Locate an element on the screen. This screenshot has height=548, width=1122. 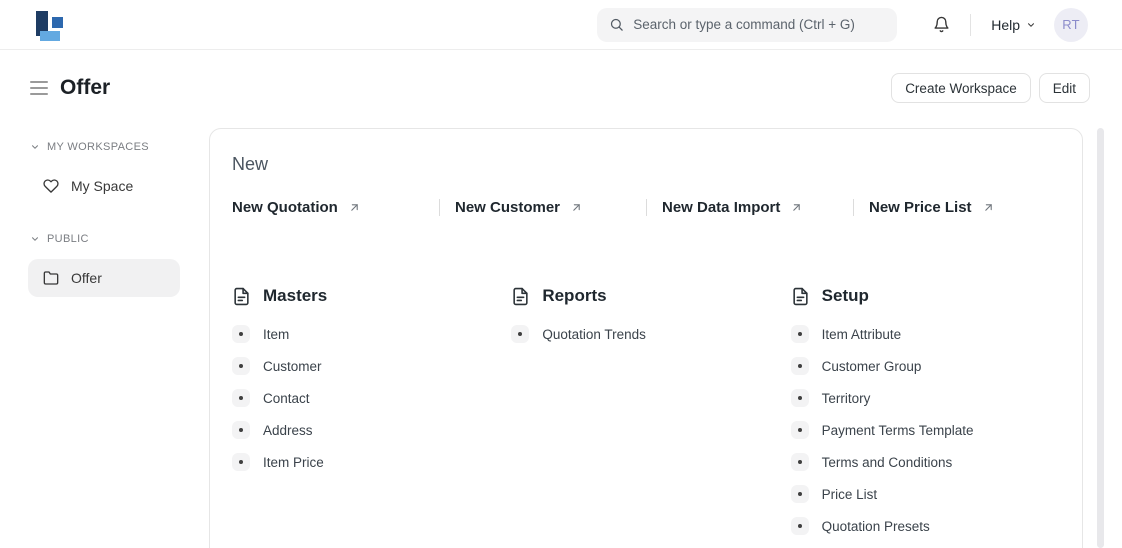
column-header-masters: Masters is located at coordinates (366, 296).